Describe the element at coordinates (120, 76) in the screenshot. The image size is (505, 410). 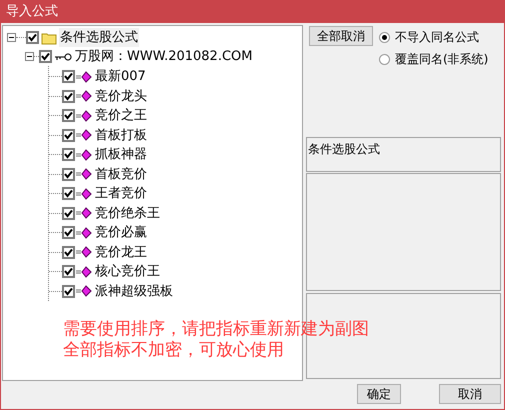
I see `tree-item-label: 最新007` at that location.